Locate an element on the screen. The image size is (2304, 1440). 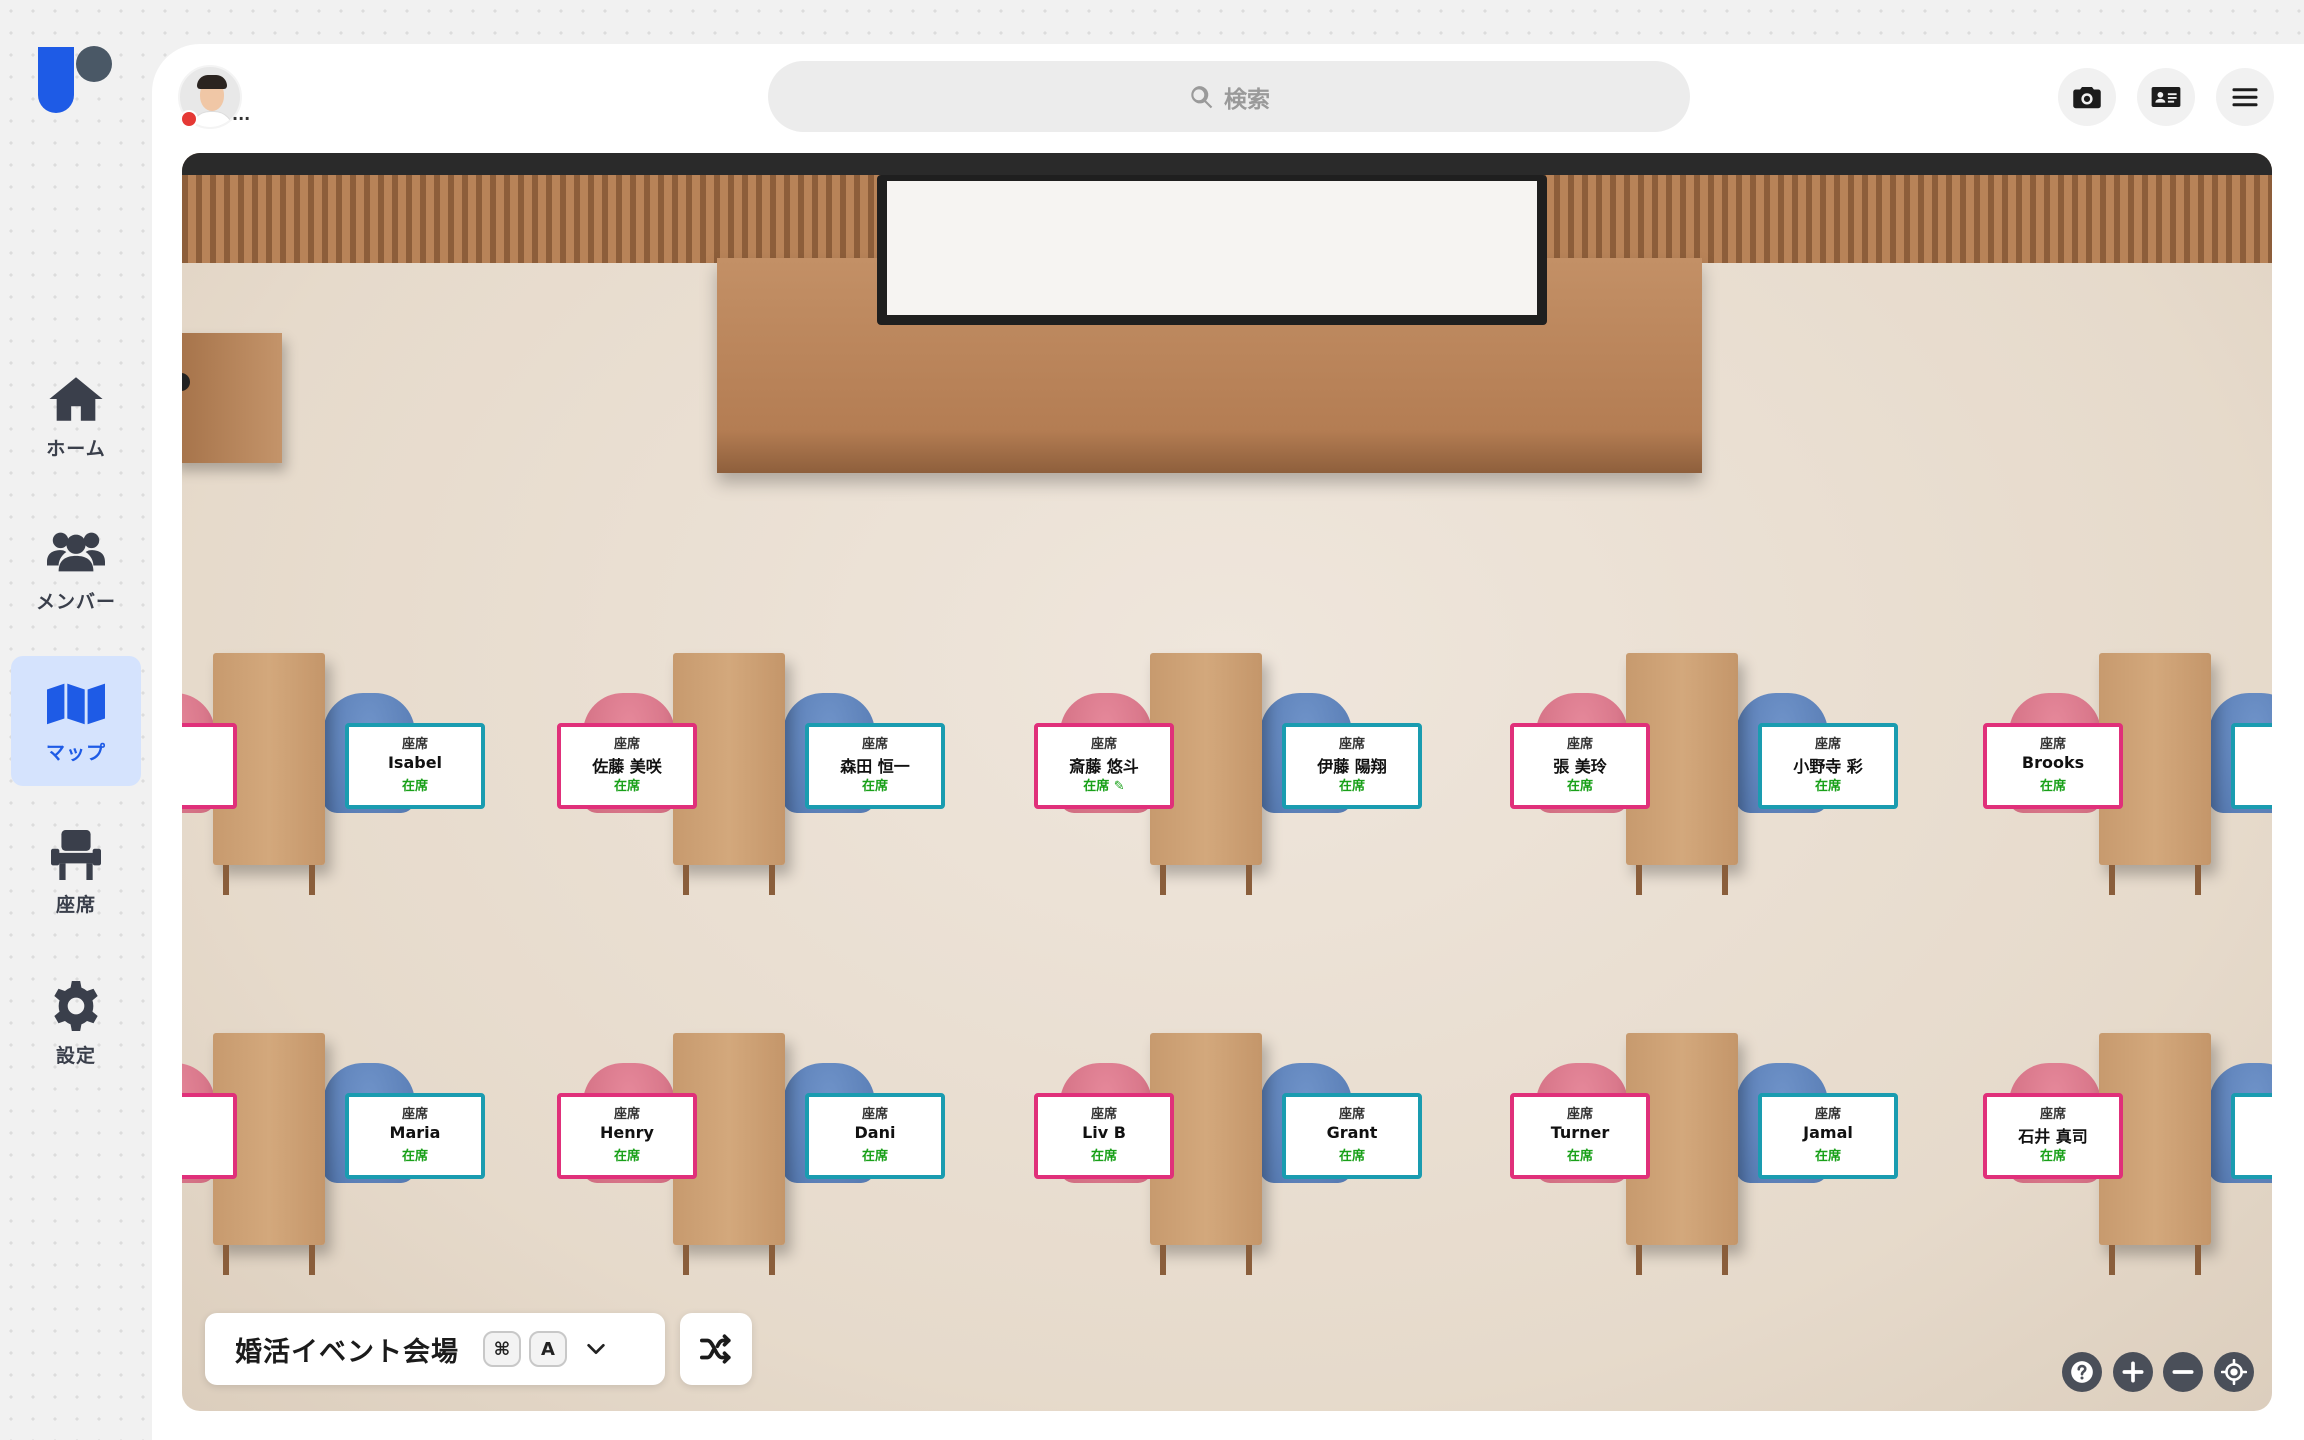
seat-card: 座席 Liv B 在席 is located at coordinates (1104, 1136).